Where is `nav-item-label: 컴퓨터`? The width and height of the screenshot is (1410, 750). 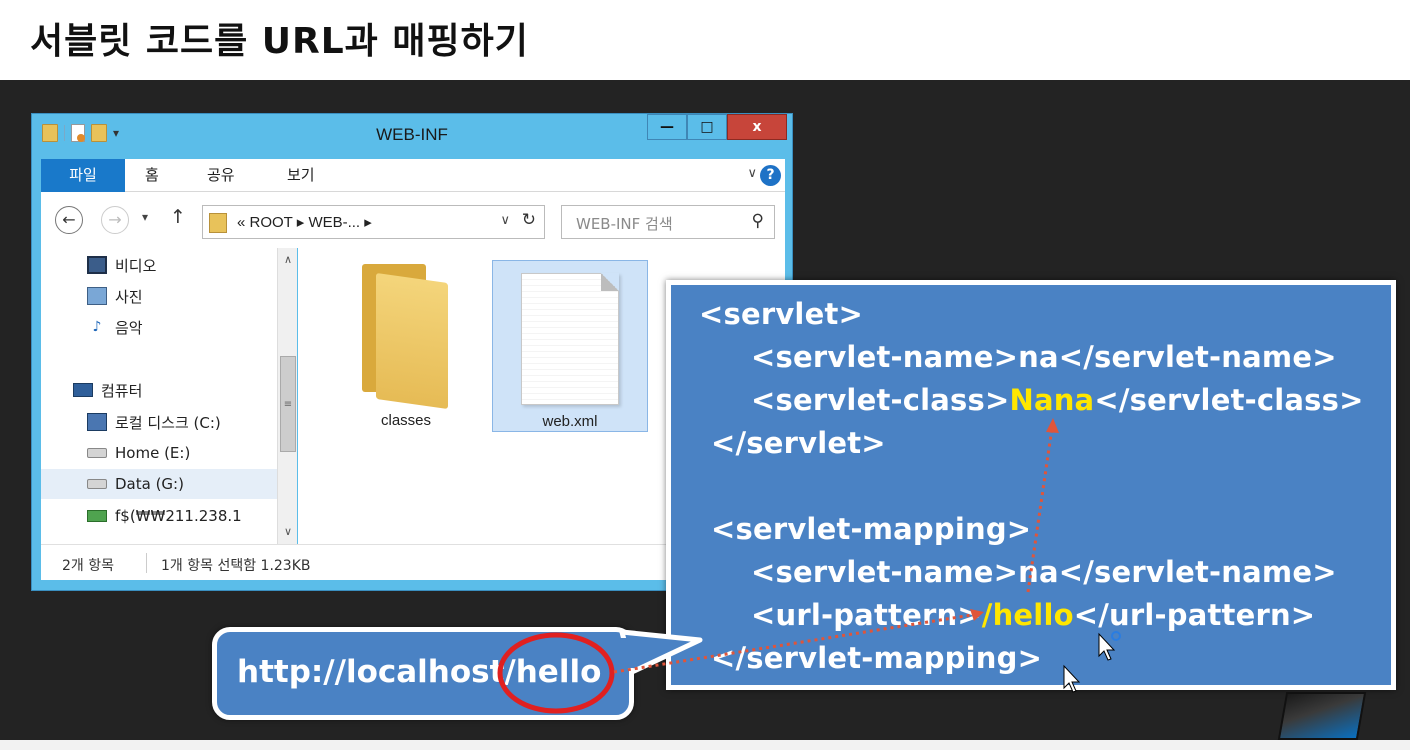
nav-item-label: 컴퓨터 is located at coordinates (122, 390).